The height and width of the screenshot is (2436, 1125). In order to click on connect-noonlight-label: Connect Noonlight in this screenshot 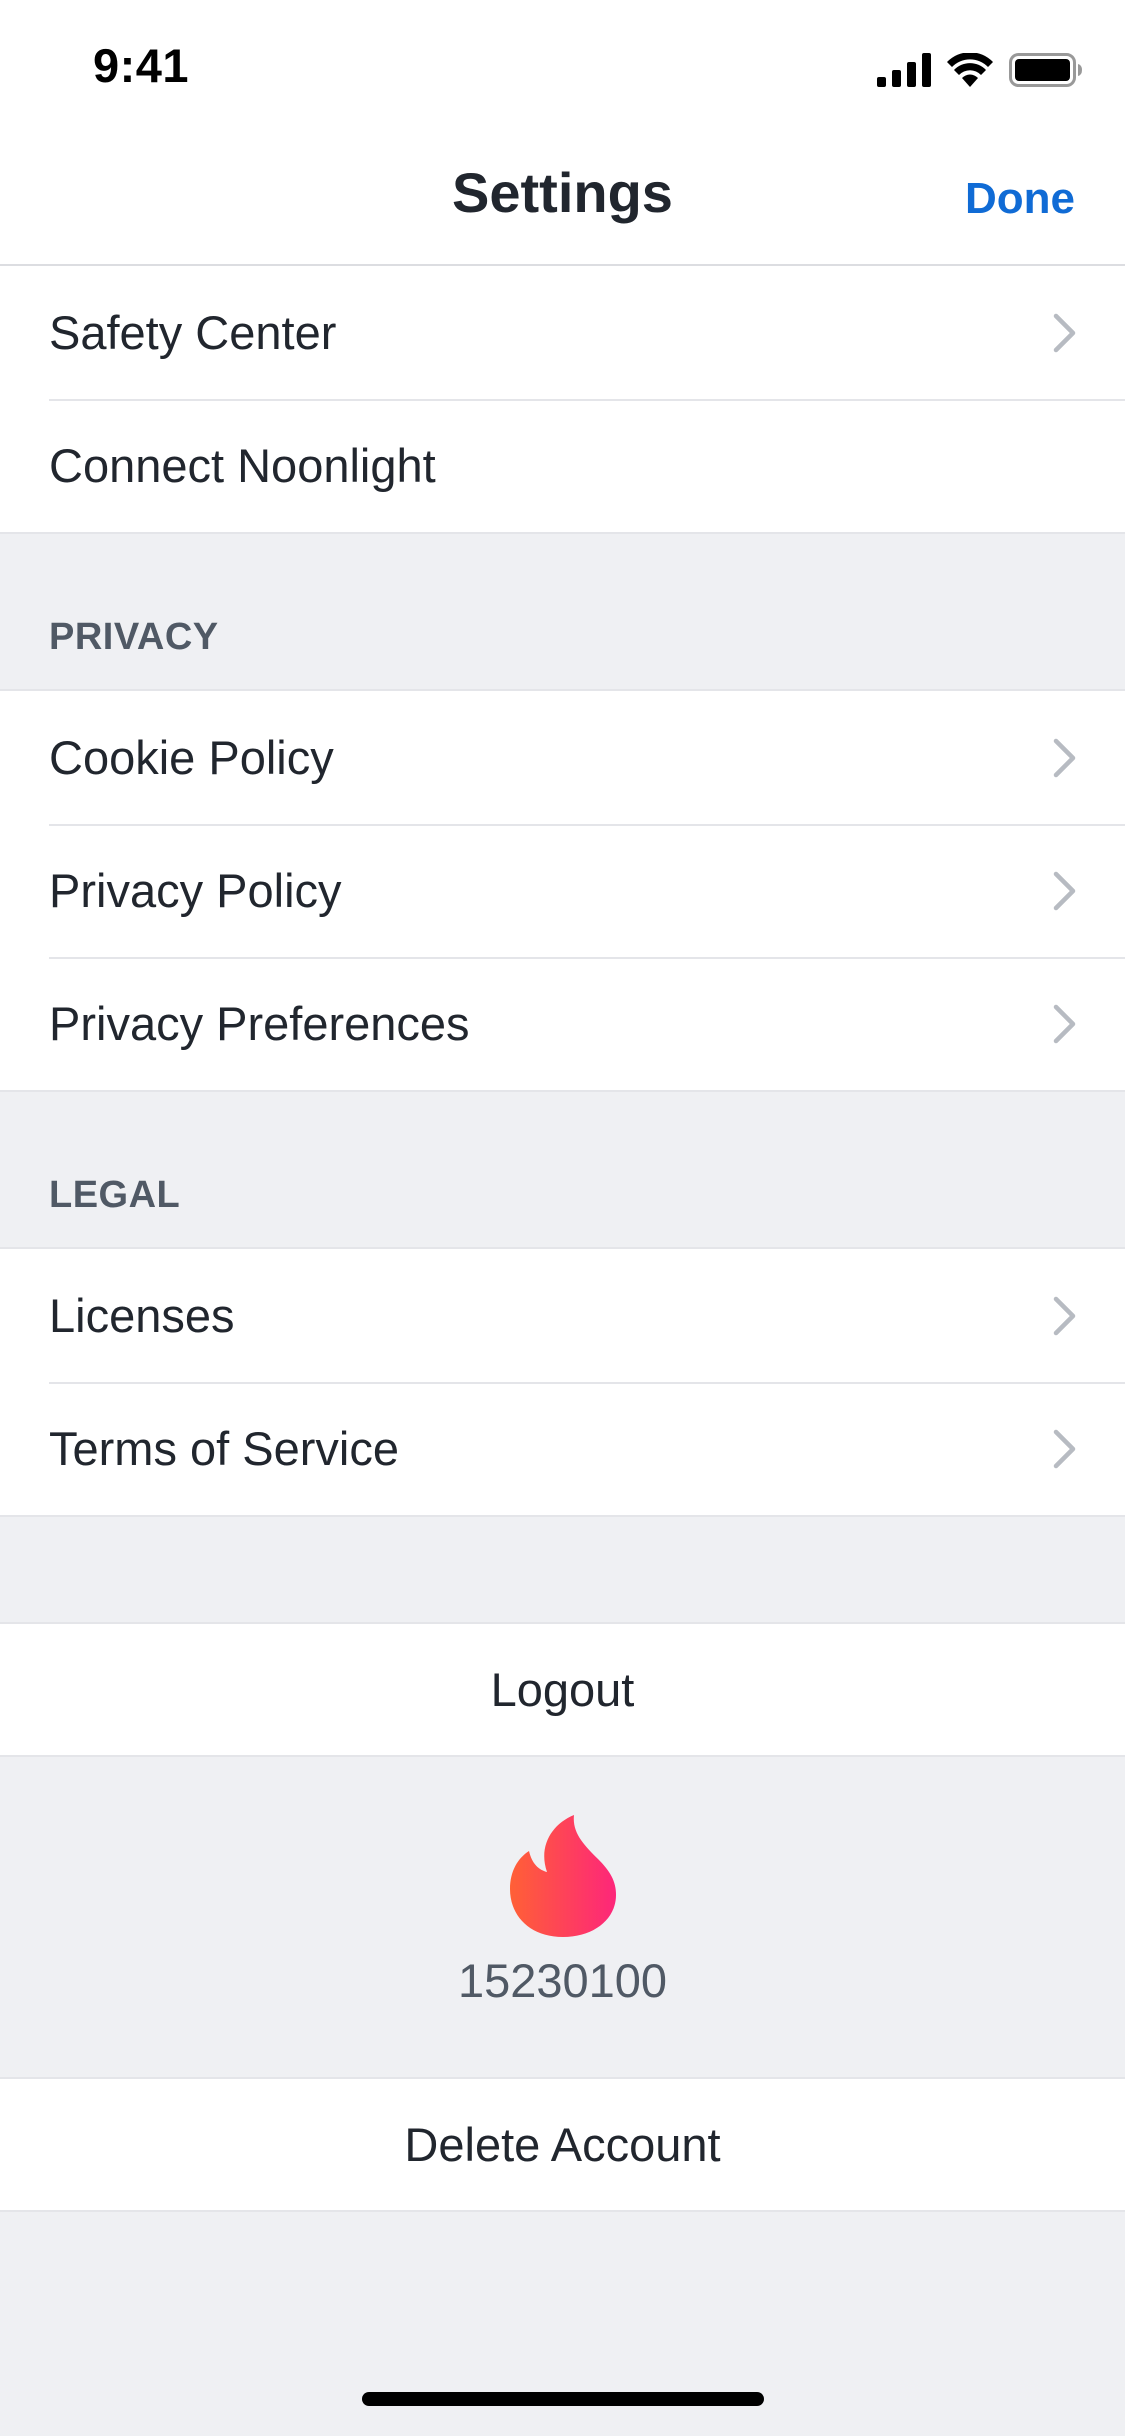, I will do `click(242, 465)`.